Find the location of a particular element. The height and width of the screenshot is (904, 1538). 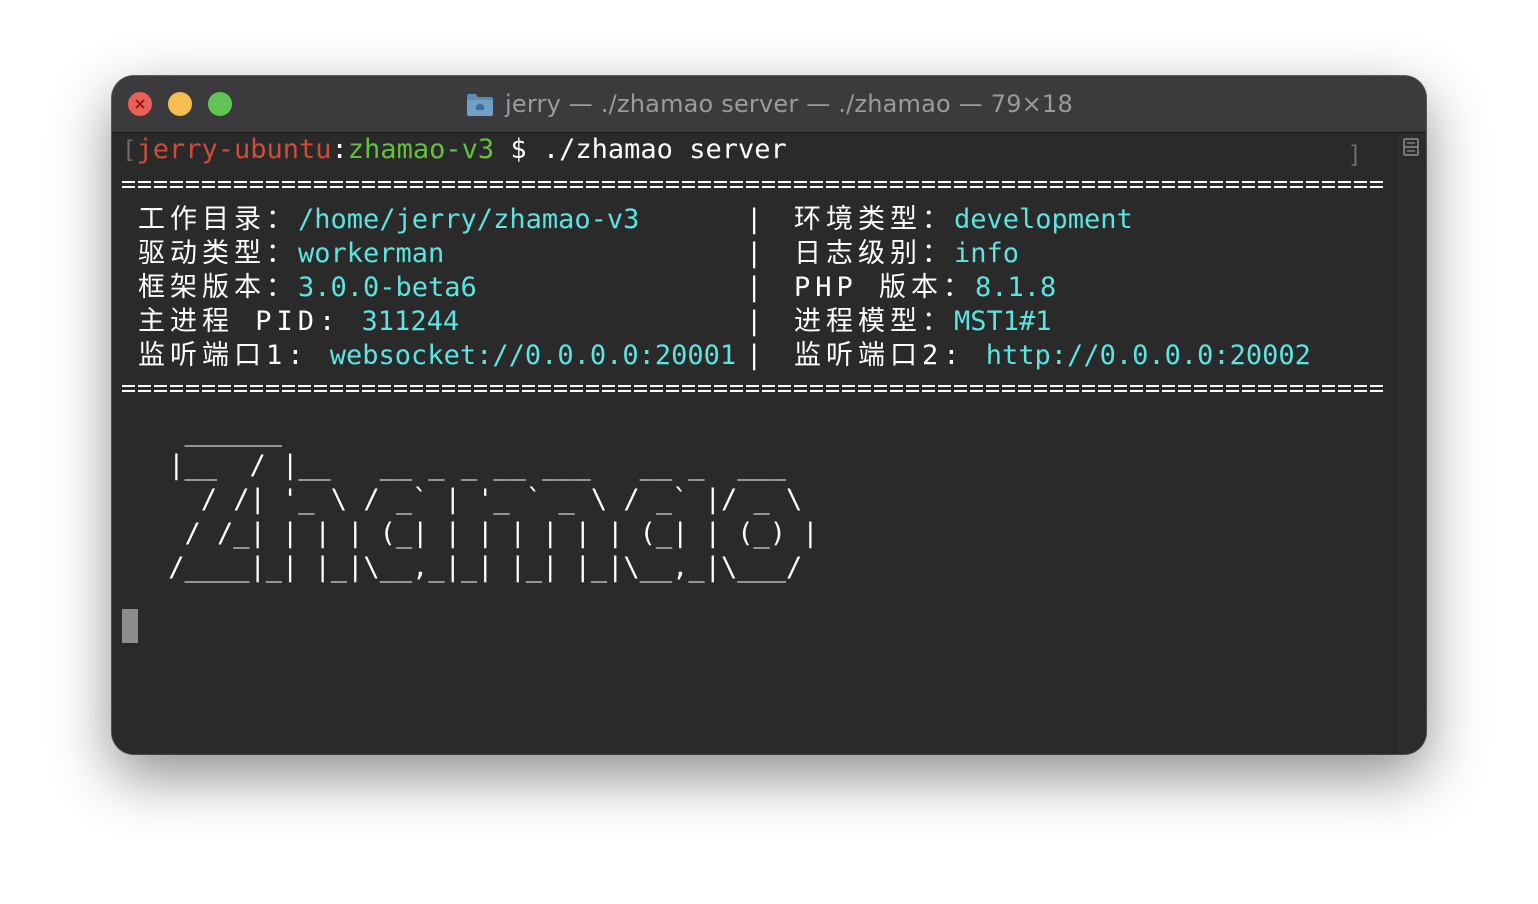

banner-line: |__ / |__ __ _ _ __ ___ __ _ ___ is located at coordinates (469, 465).